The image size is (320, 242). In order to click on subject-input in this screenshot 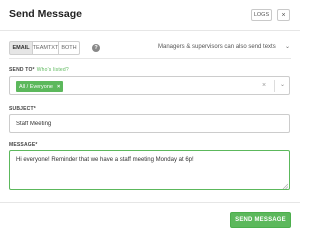, I will do `click(149, 123)`.